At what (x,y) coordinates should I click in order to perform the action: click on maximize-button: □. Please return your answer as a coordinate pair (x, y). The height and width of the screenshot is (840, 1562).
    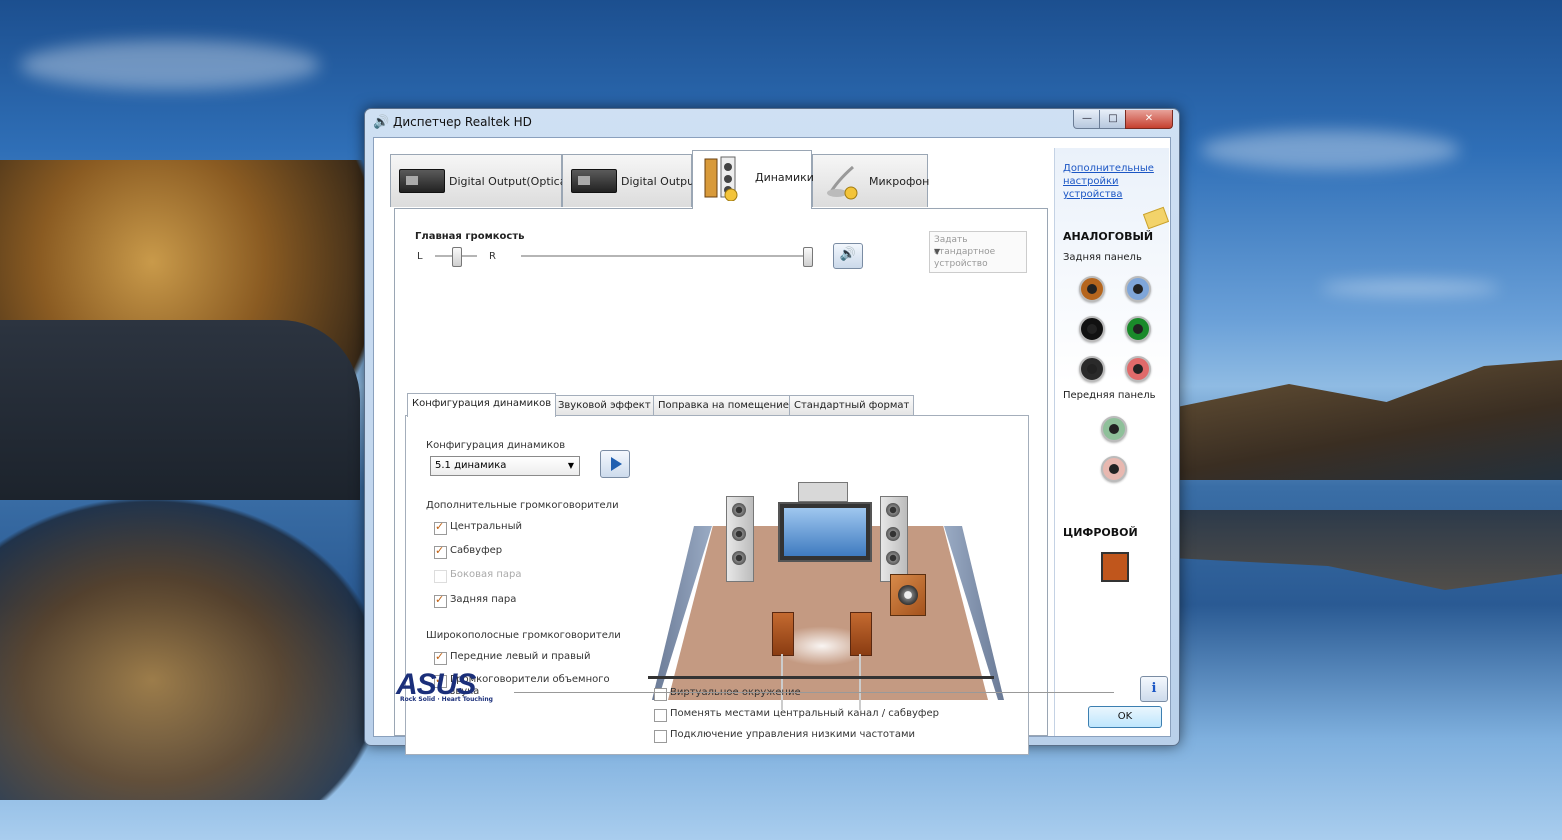
    Looking at the image, I should click on (1113, 119).